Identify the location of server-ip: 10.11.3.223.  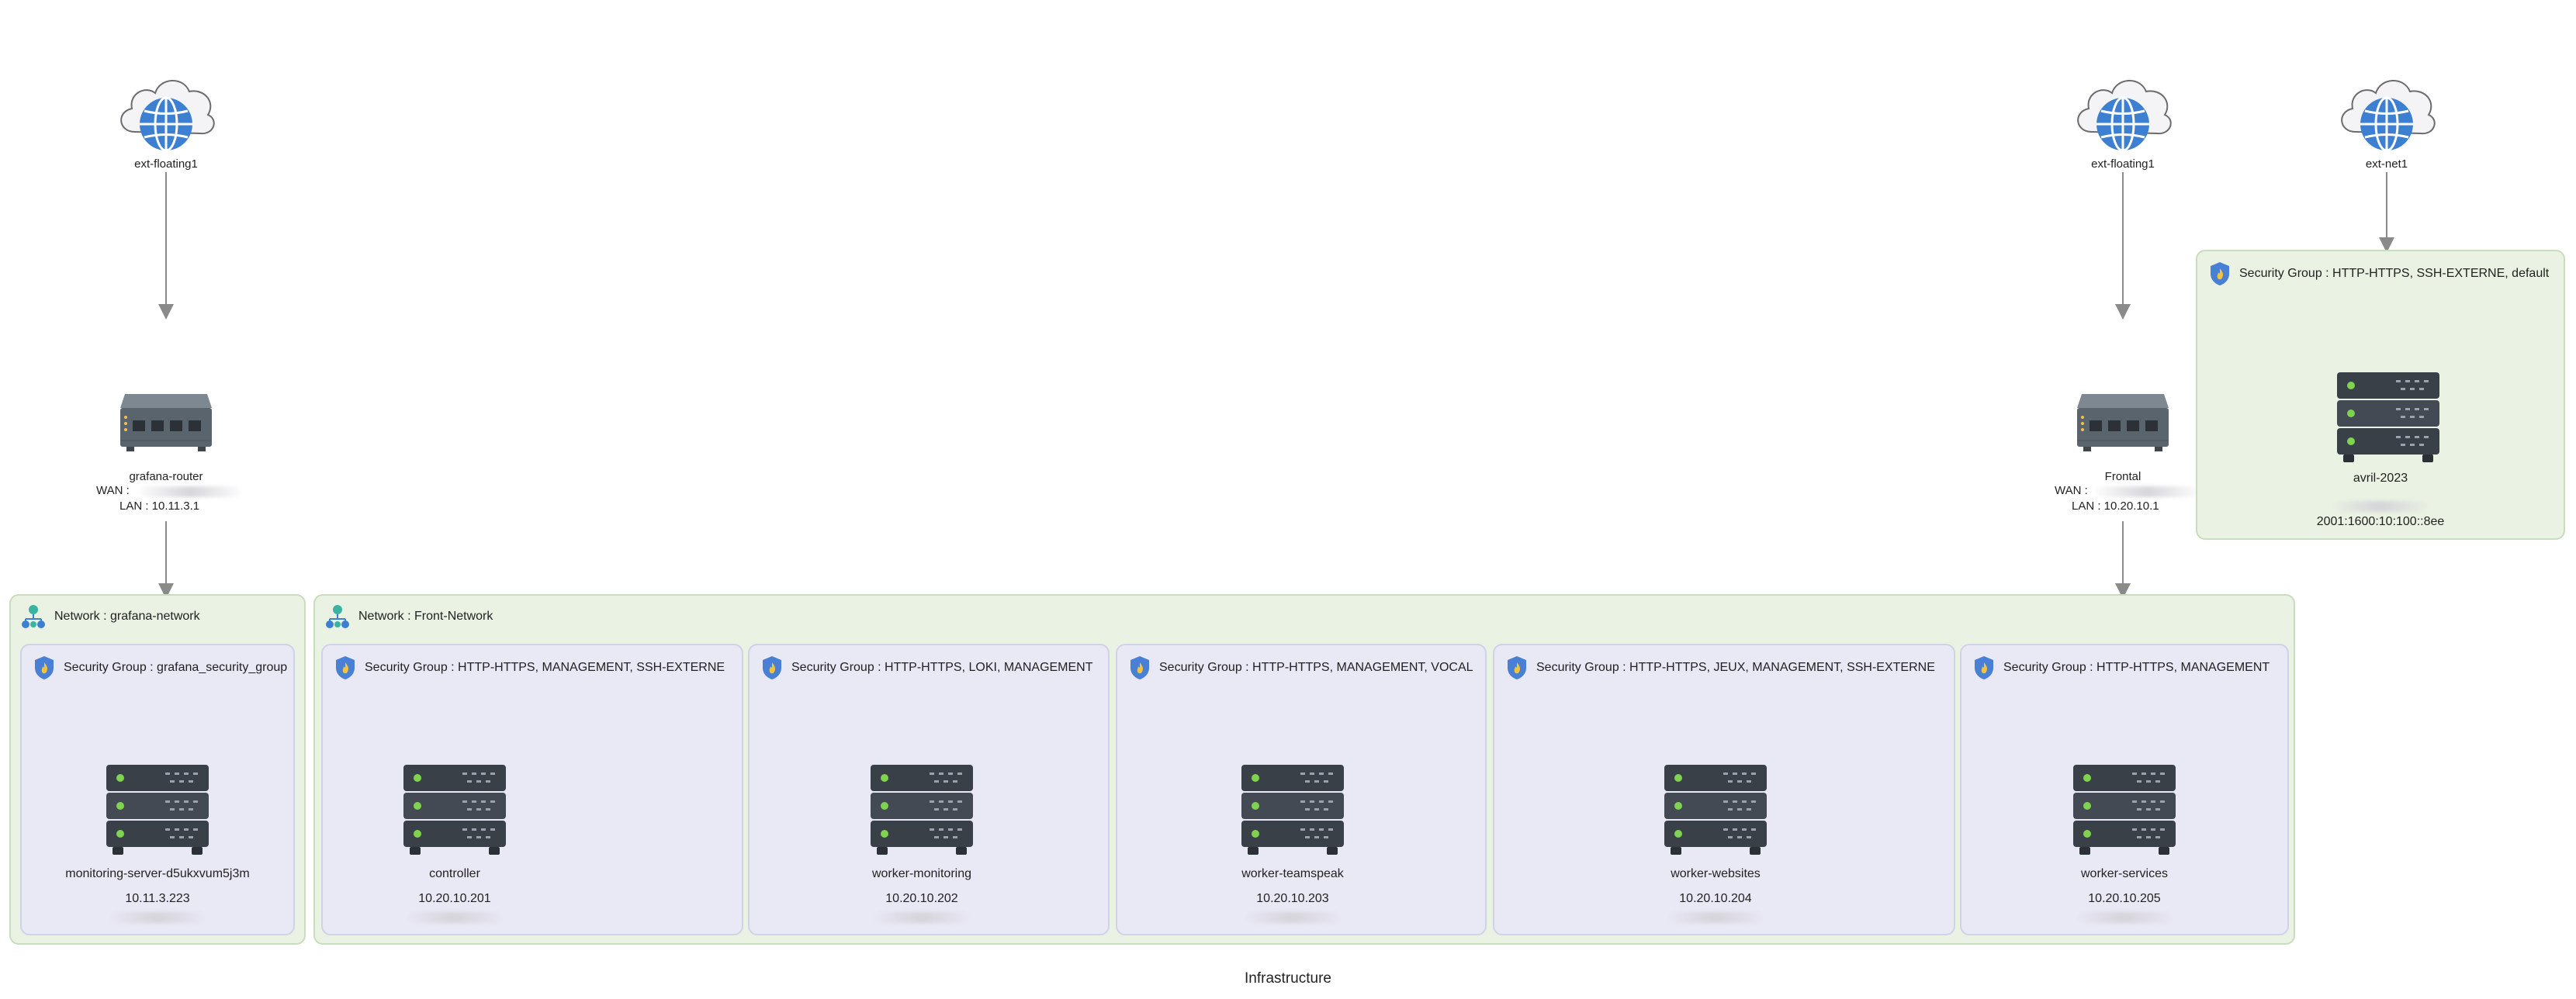
(157, 898).